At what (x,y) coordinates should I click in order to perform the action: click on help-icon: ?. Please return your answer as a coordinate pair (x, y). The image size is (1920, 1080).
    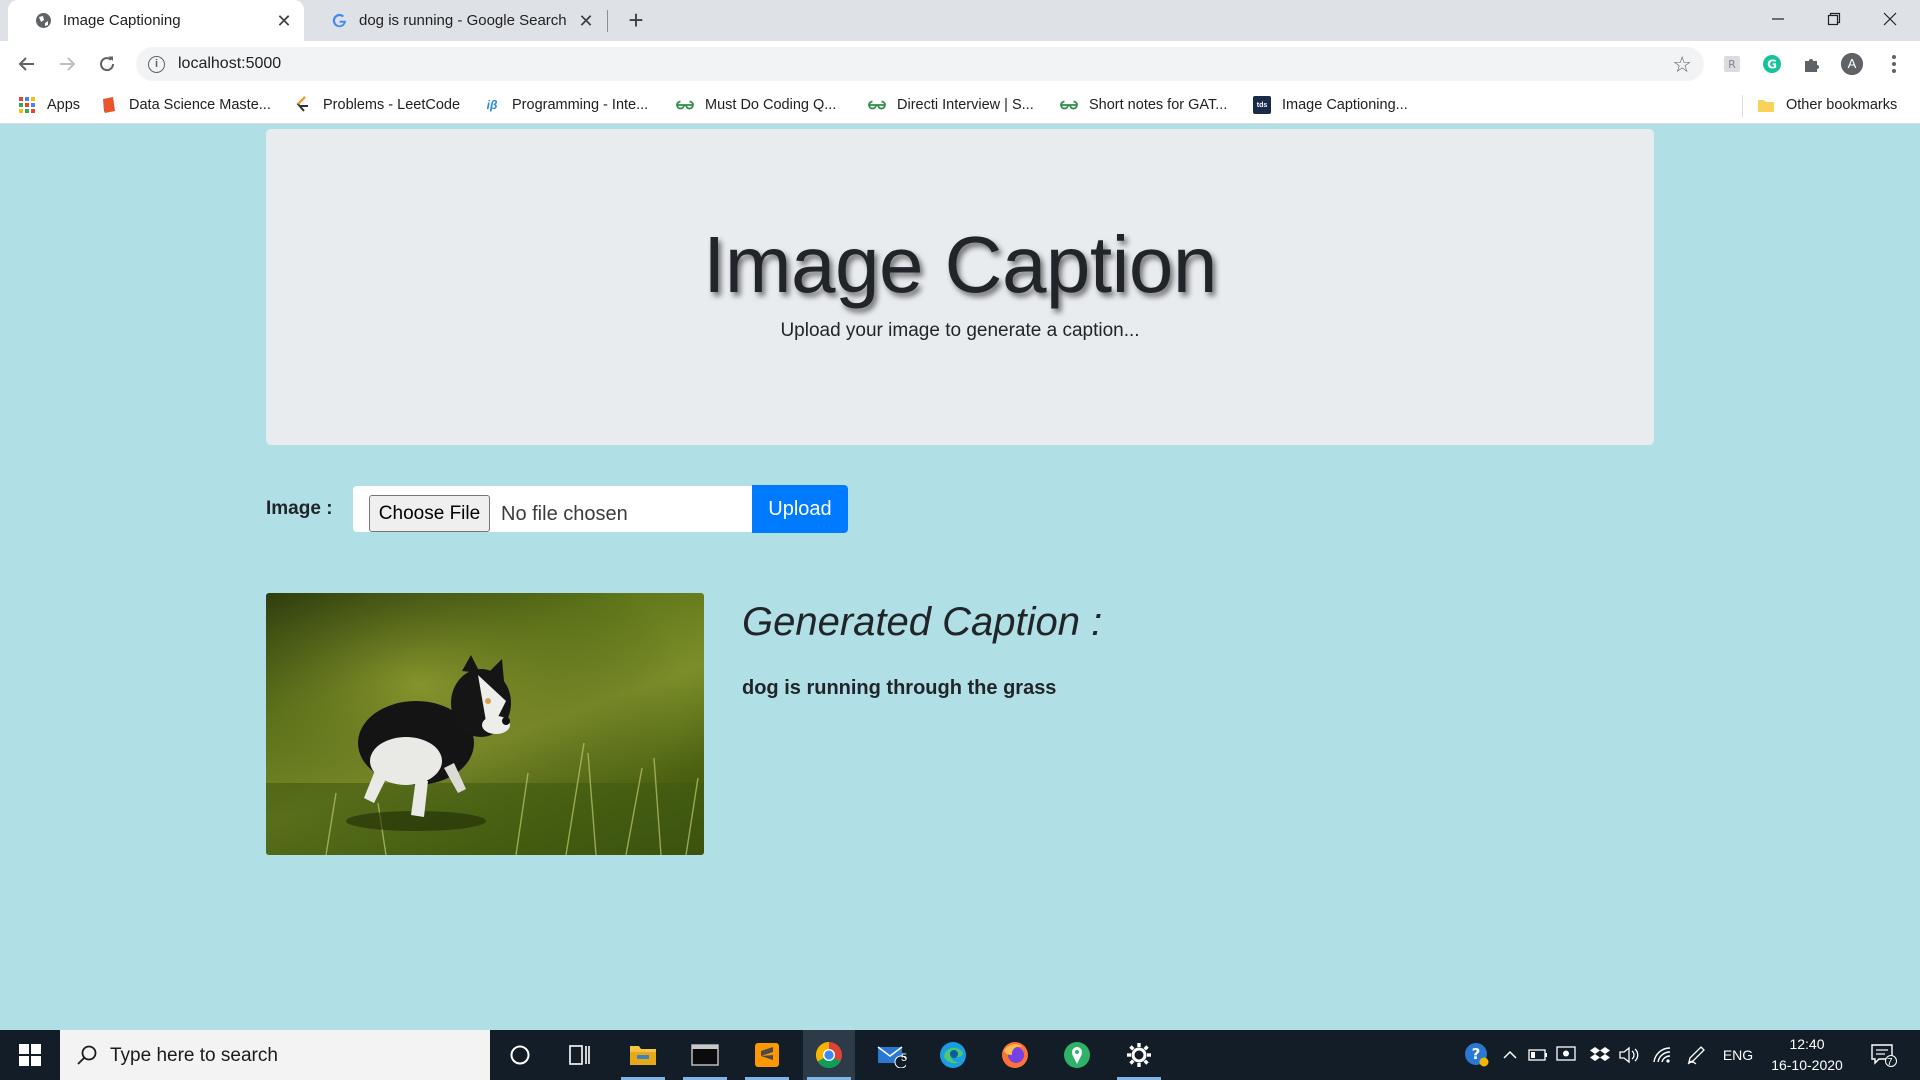
    Looking at the image, I should click on (1477, 1055).